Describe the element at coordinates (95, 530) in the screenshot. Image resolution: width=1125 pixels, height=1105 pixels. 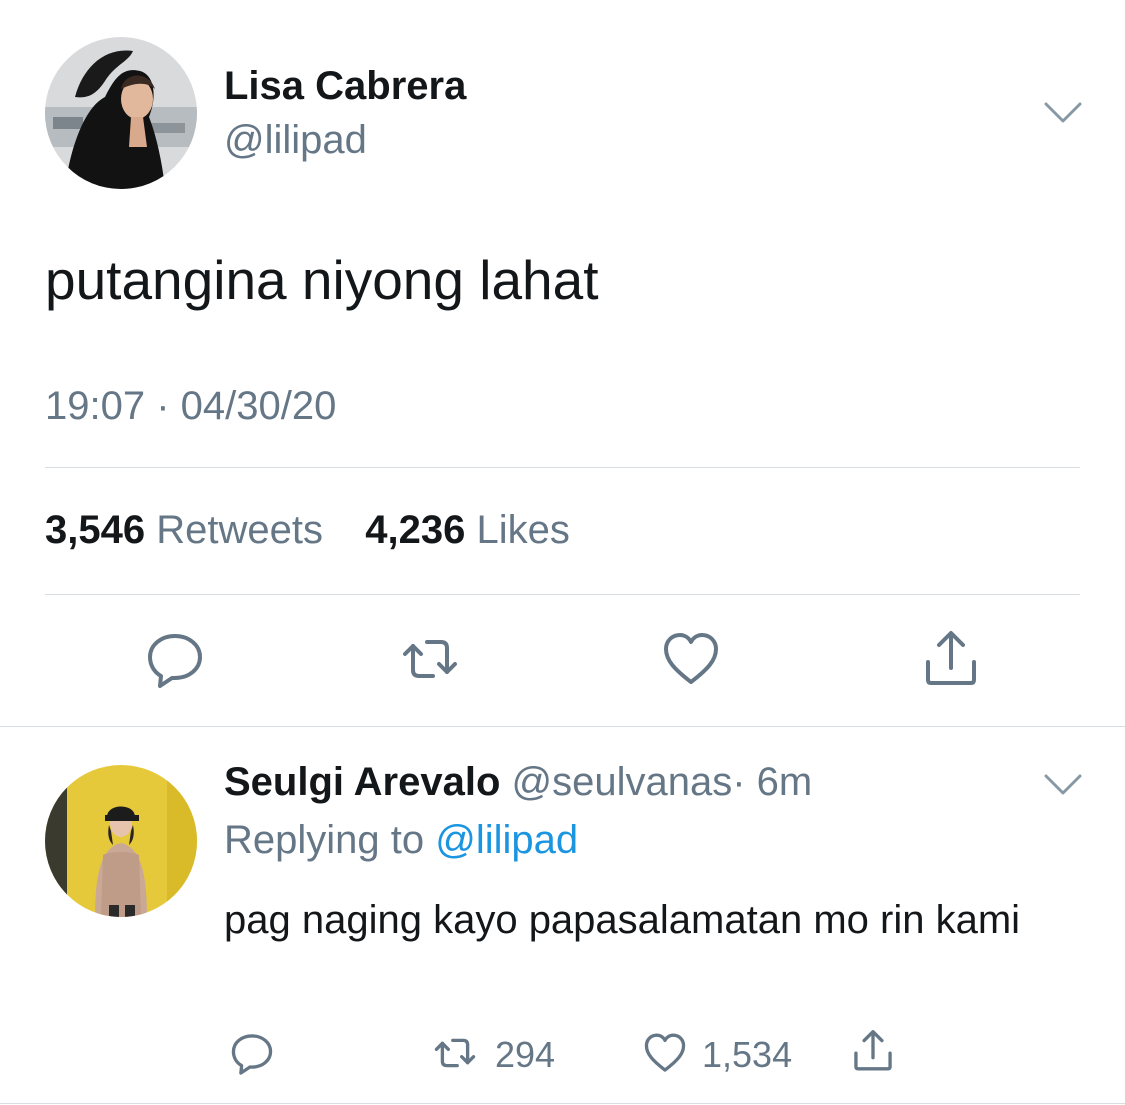
I see `retweets-count: 3,546` at that location.